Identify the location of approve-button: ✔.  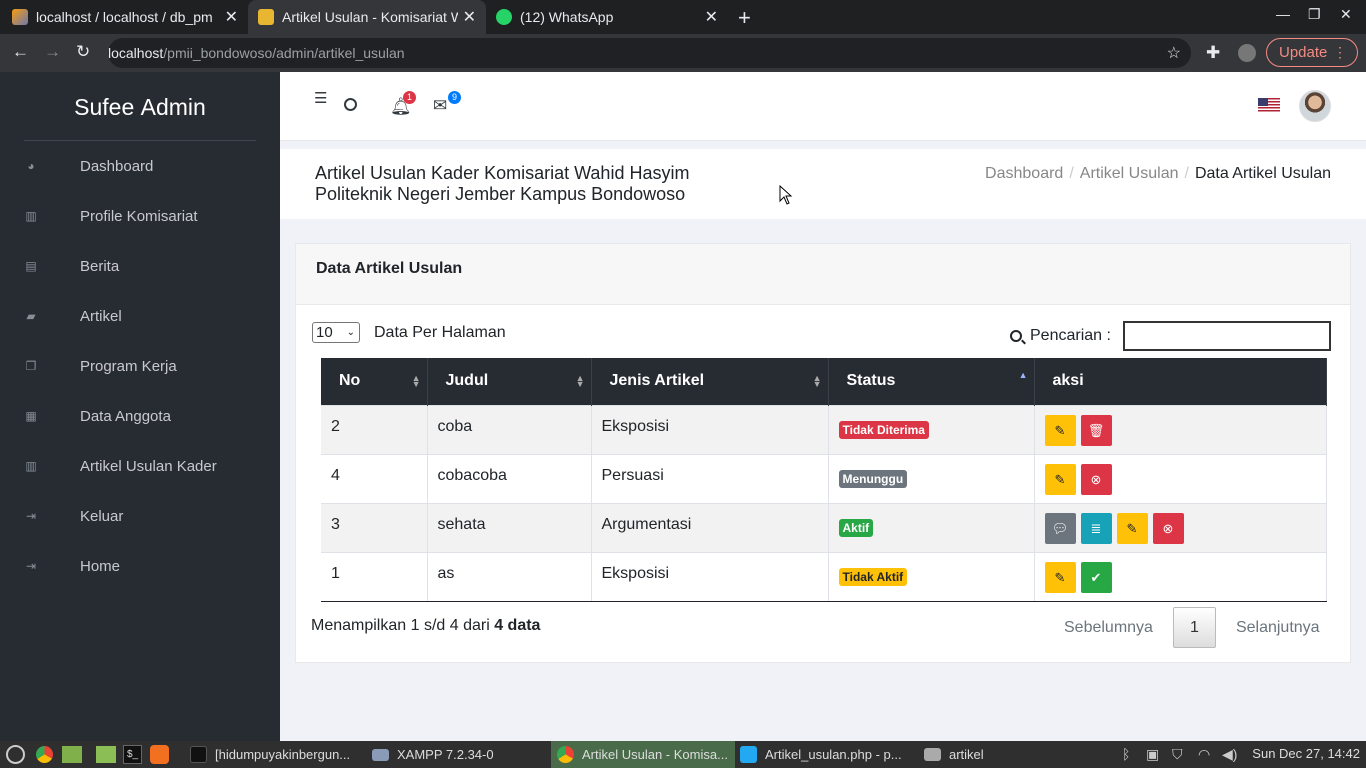
(1096, 577).